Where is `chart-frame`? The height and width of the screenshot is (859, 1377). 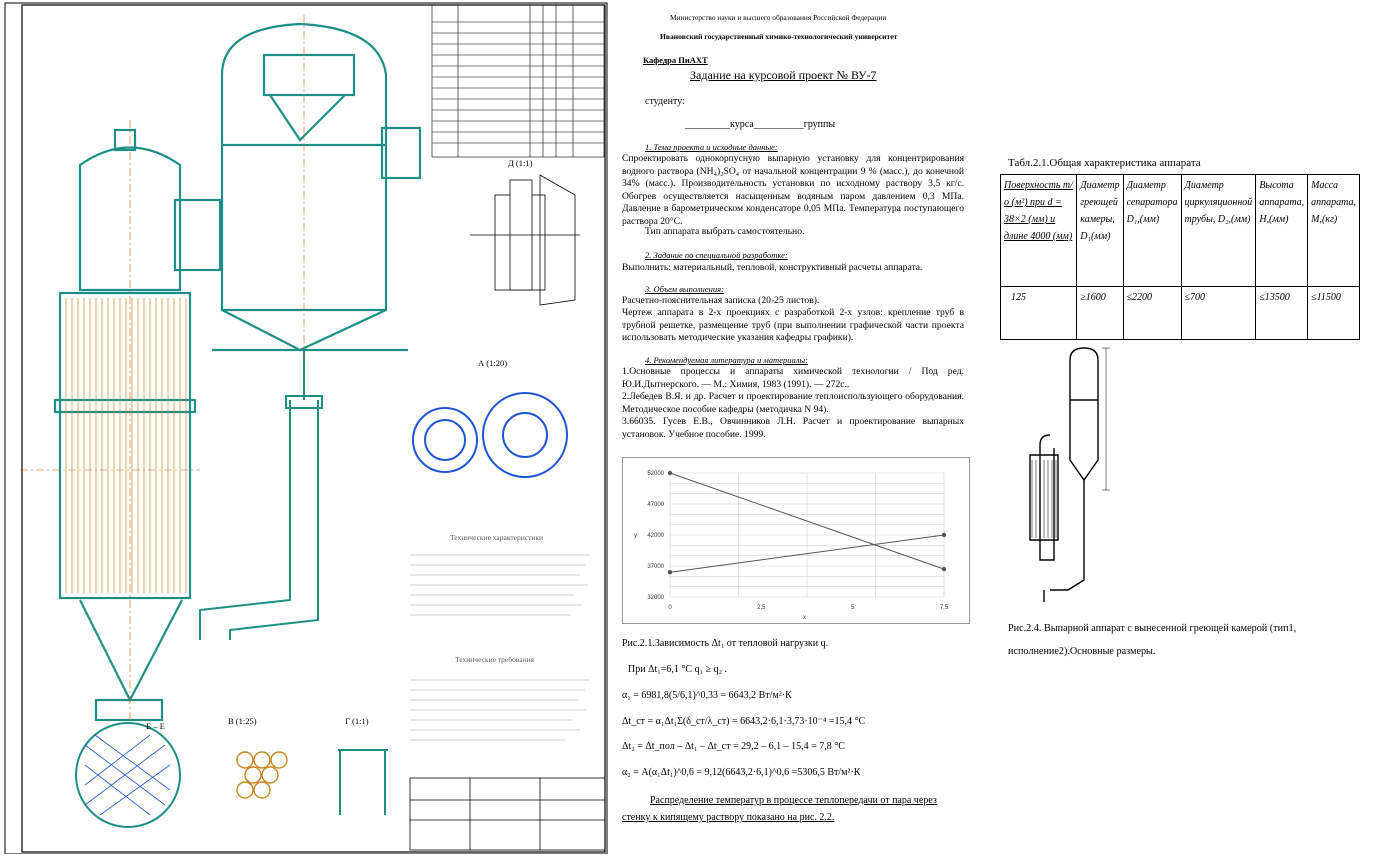
chart-frame is located at coordinates (796, 540).